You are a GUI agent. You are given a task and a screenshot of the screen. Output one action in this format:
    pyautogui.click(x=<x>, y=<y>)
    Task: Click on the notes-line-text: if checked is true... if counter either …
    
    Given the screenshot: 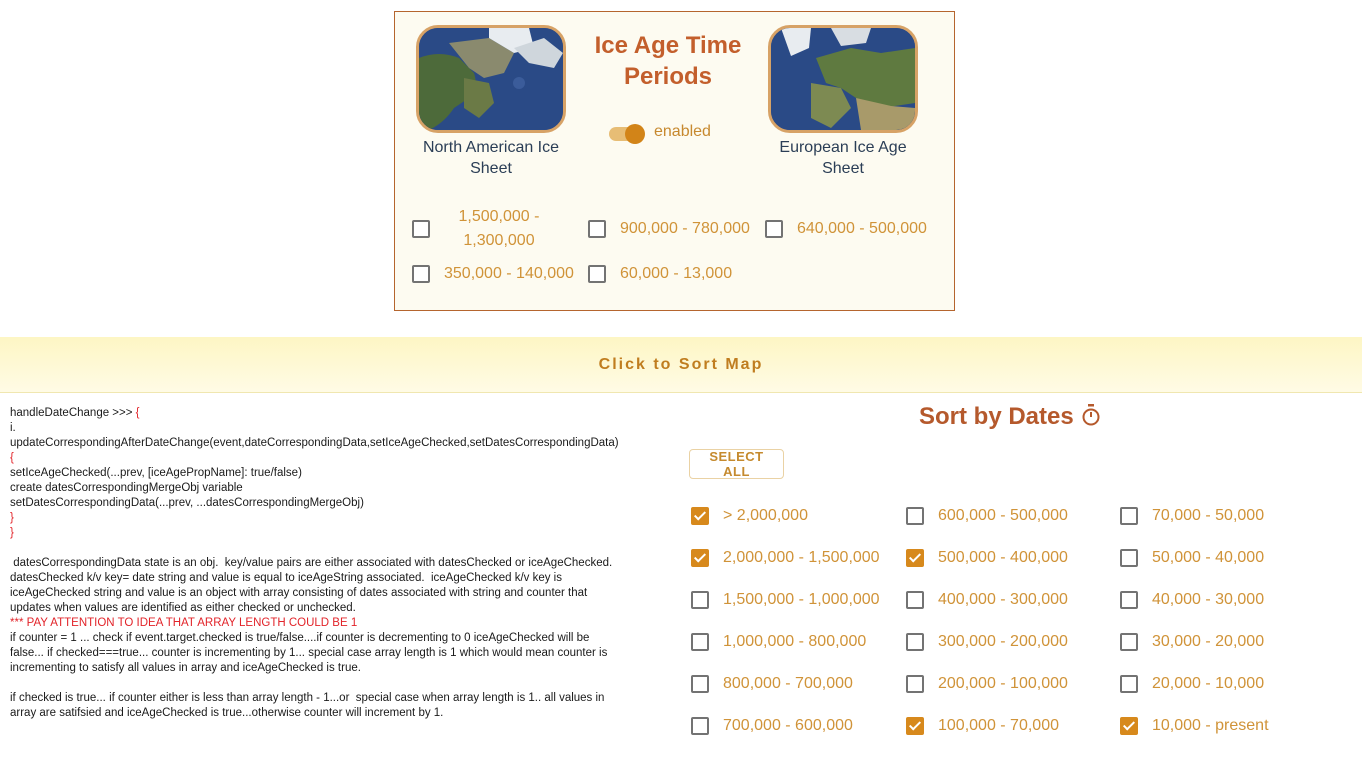 What is the action you would take?
    pyautogui.click(x=307, y=698)
    